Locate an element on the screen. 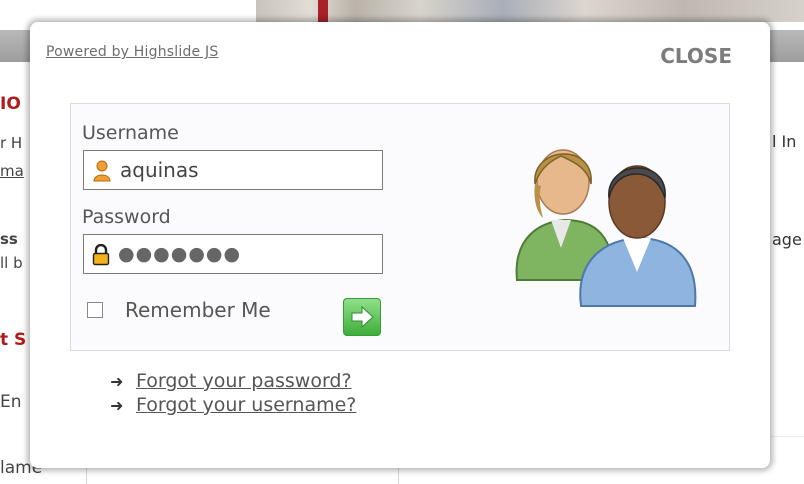  bg-link-1: ma is located at coordinates (12, 171).